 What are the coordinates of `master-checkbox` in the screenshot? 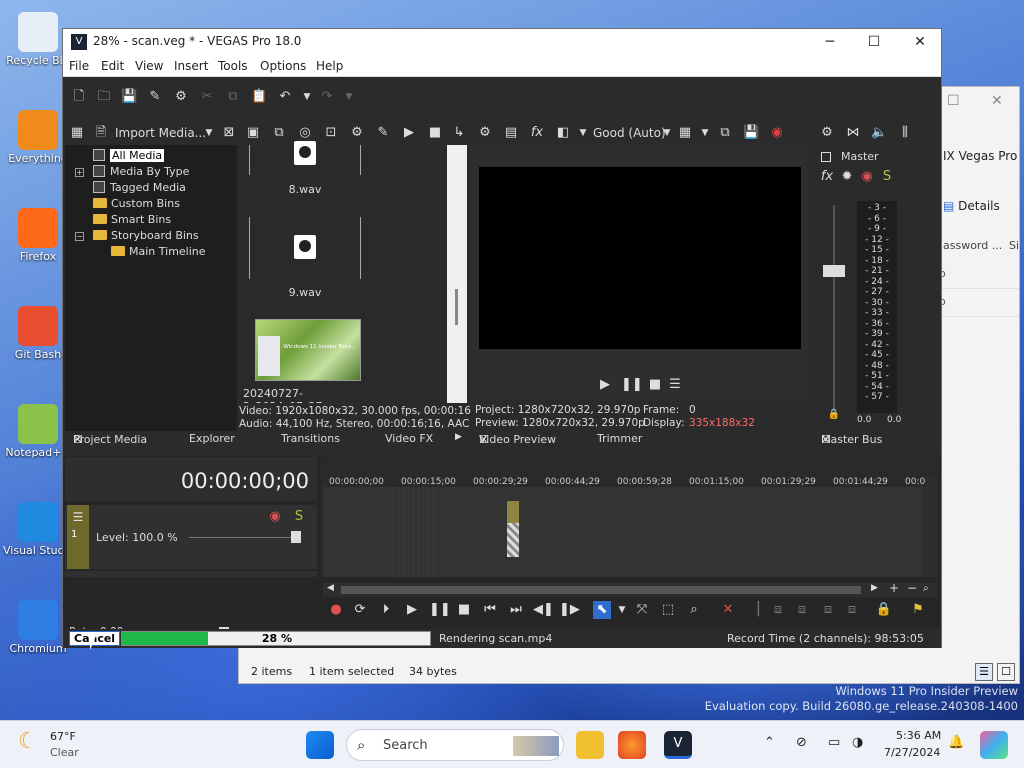 It's located at (826, 157).